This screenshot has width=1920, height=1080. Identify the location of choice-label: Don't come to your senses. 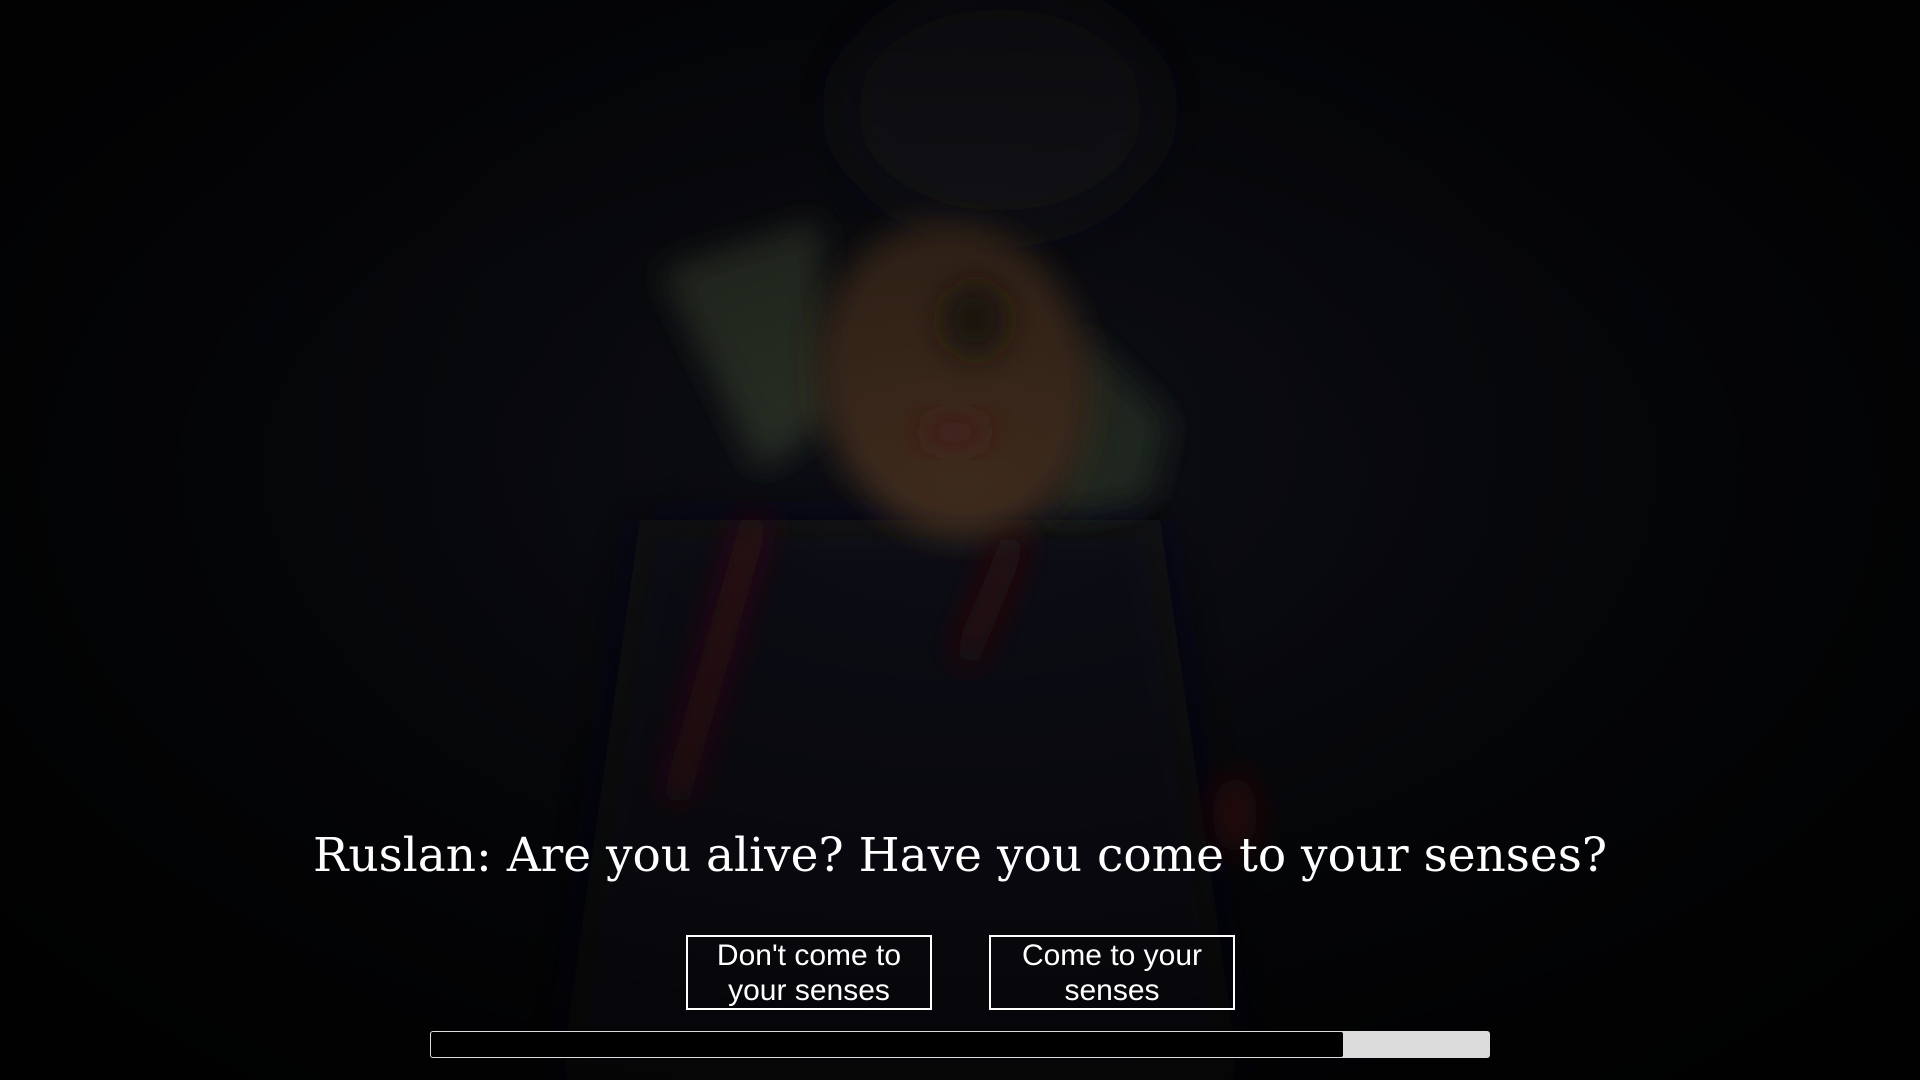
(809, 972).